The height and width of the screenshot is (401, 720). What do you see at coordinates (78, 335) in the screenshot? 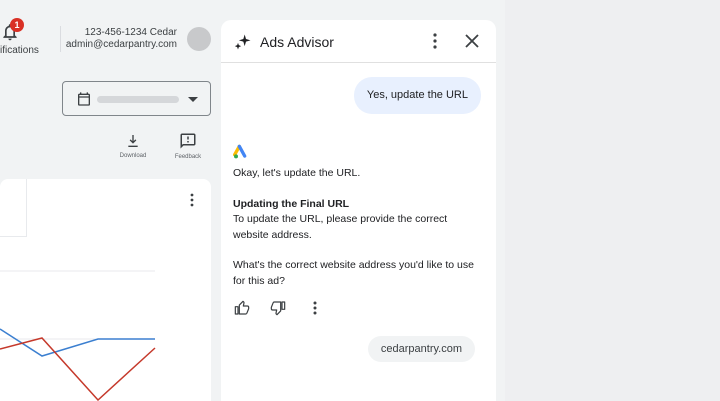
I see `line-chart` at bounding box center [78, 335].